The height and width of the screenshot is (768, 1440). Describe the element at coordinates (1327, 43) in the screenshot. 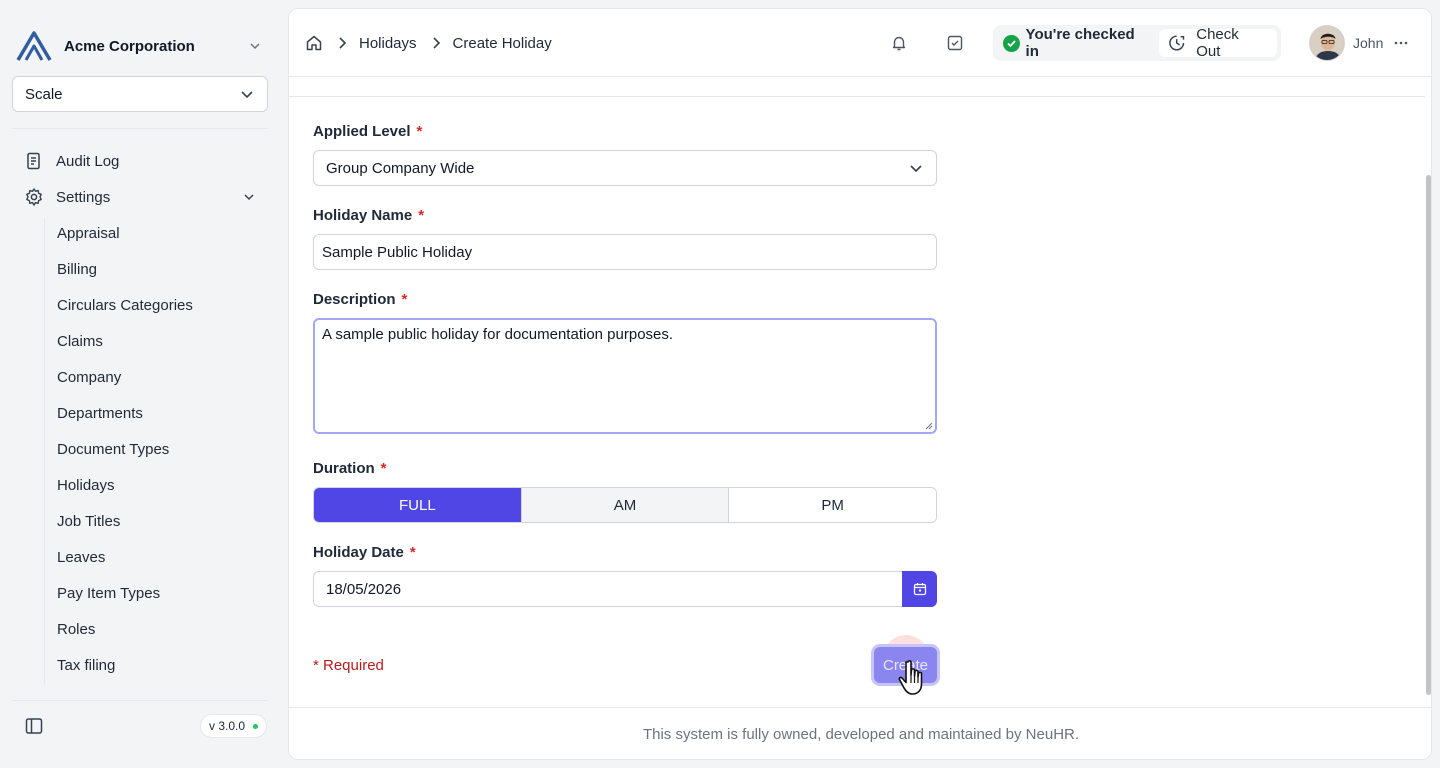

I see `avatar` at that location.